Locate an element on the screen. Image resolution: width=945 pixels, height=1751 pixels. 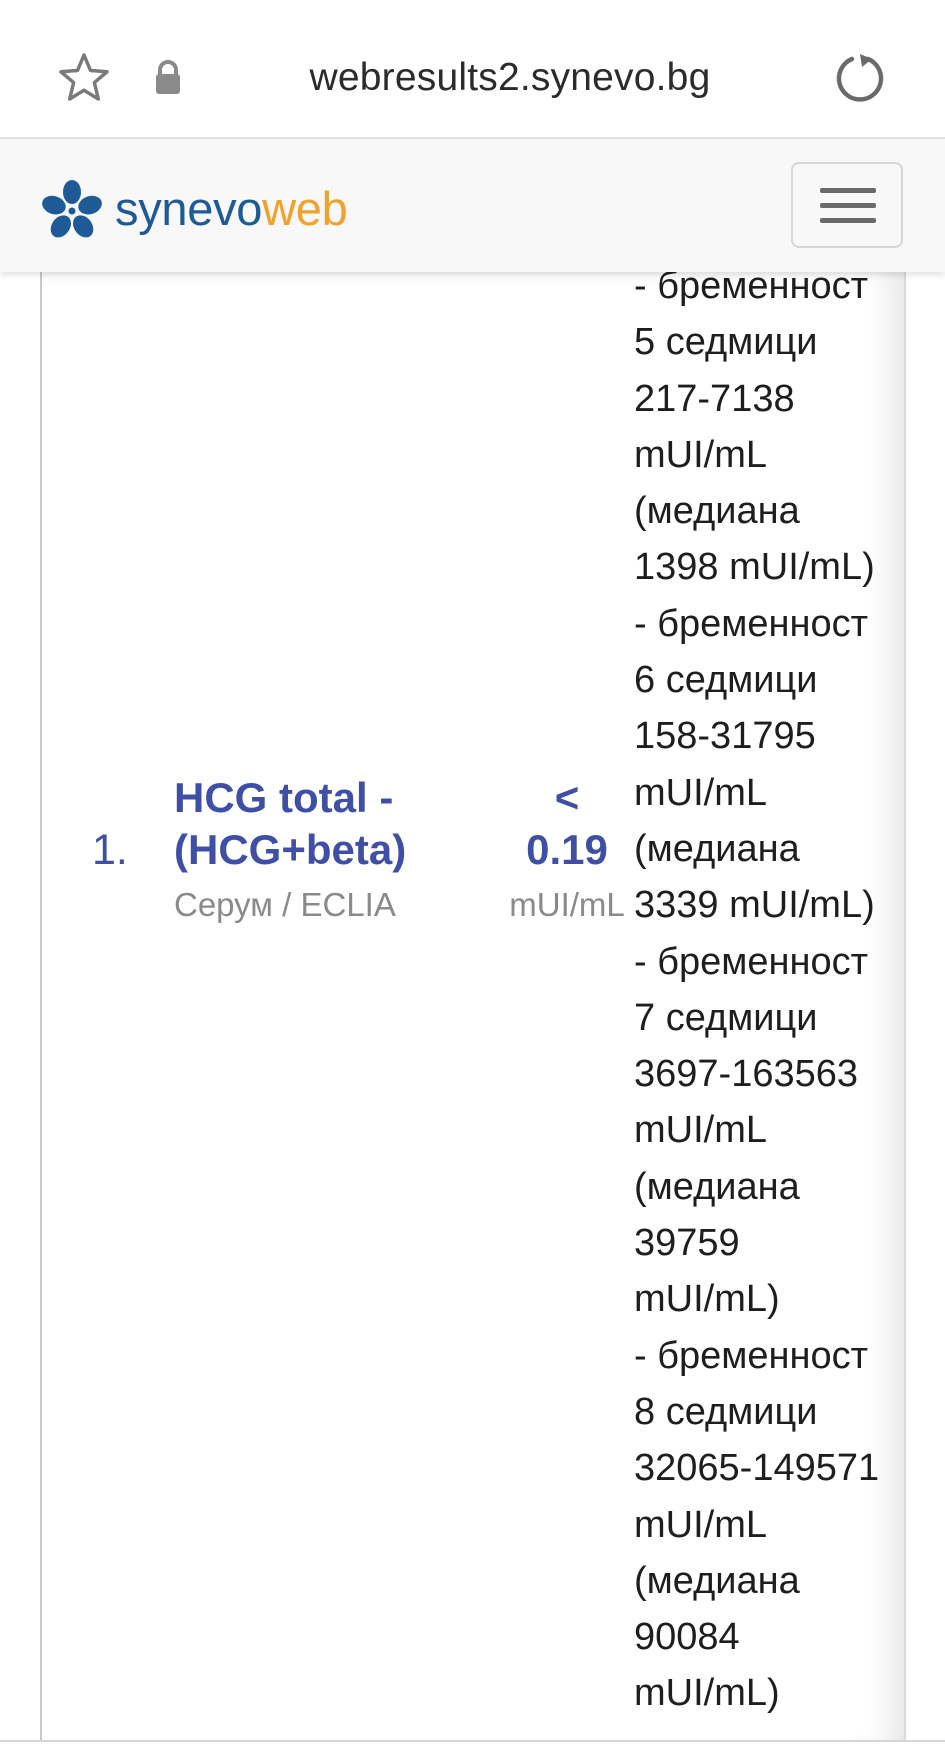
reference-line: 8 седмици is located at coordinates (726, 1411).